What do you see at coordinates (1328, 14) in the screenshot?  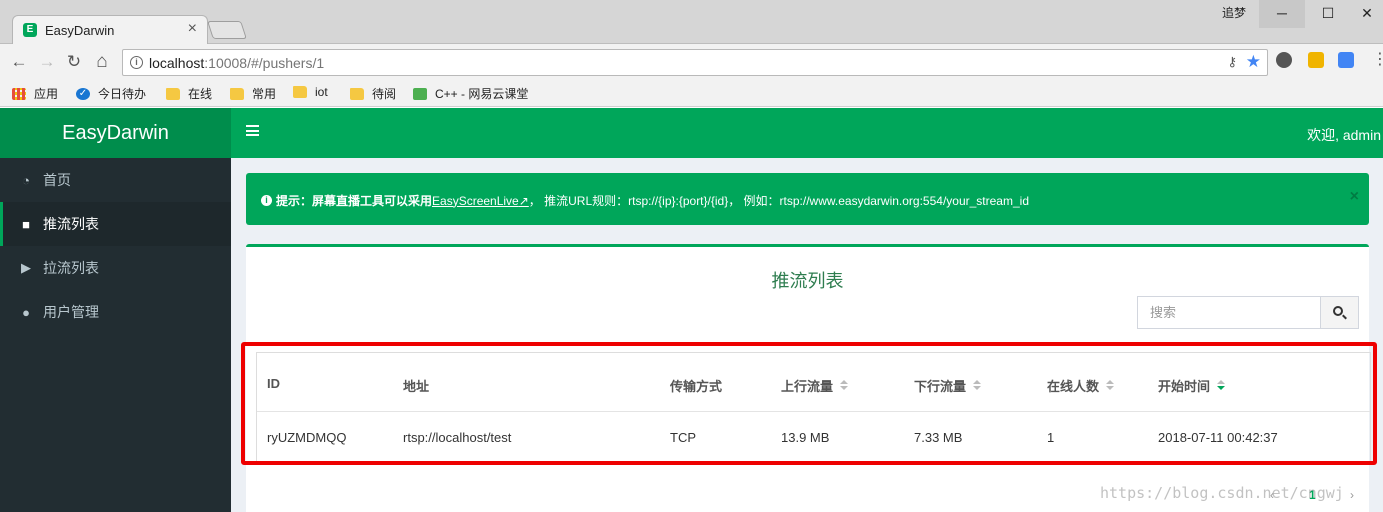 I see `maximize-icon: ☐` at bounding box center [1328, 14].